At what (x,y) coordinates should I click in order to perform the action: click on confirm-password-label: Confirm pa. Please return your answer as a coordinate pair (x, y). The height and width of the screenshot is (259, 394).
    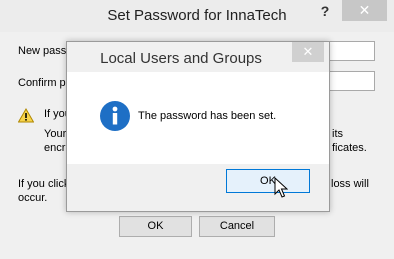
    Looking at the image, I should click on (45, 83).